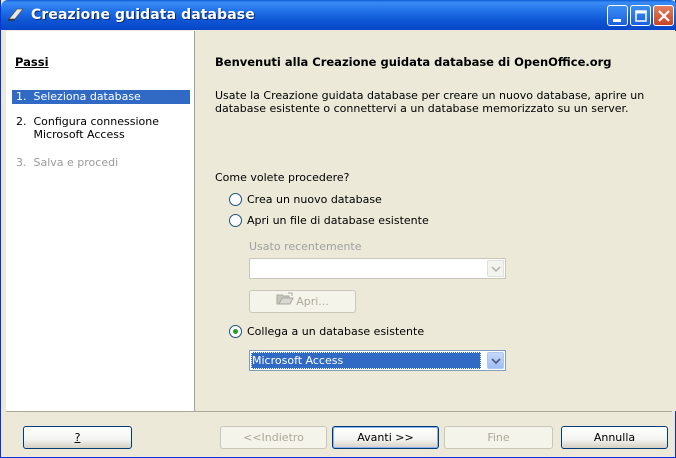 The height and width of the screenshot is (458, 676). I want to click on help-label: ?, so click(77, 437).